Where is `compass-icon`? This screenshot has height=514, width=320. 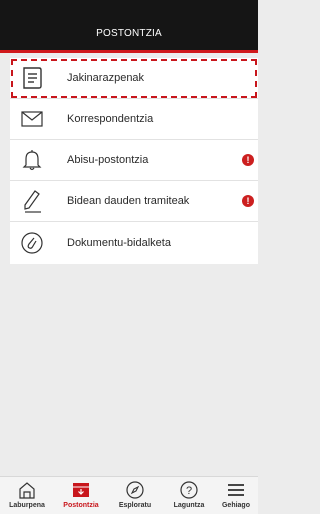 compass-icon is located at coordinates (135, 490).